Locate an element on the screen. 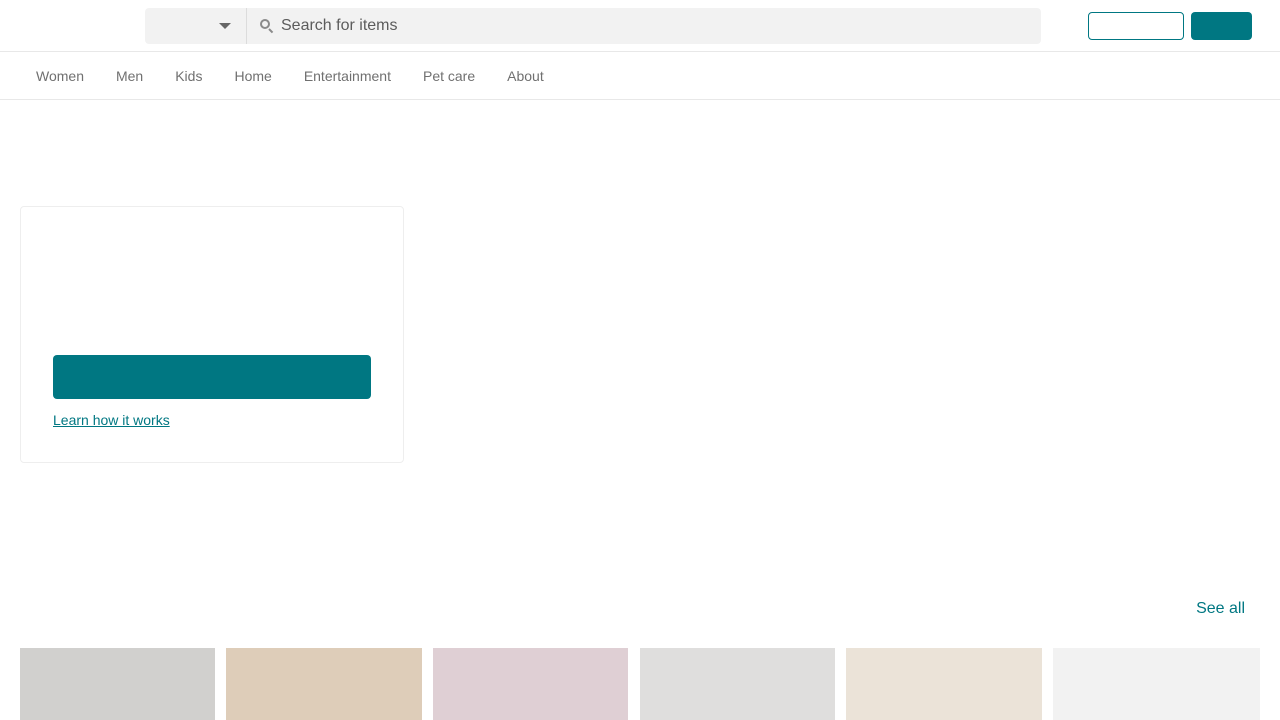  sell-button is located at coordinates (1221, 26).